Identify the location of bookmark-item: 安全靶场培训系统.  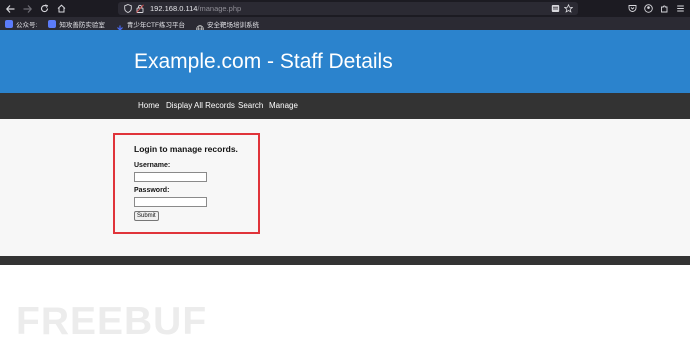
(227, 26).